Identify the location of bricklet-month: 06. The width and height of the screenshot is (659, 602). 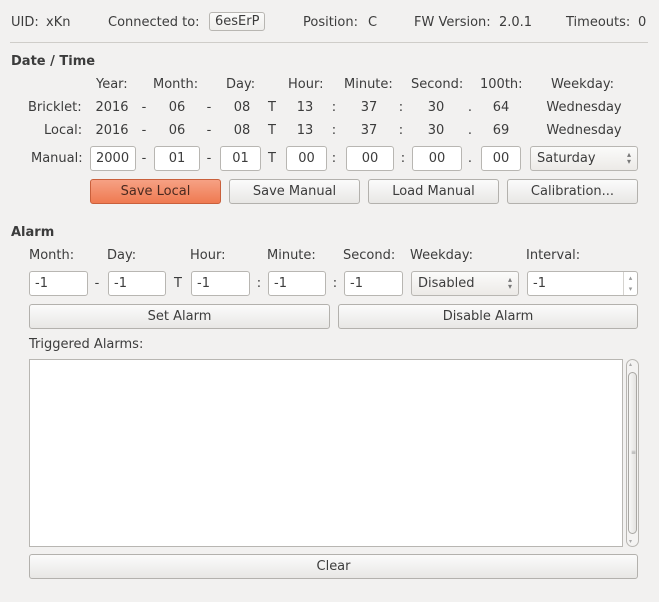
(177, 107).